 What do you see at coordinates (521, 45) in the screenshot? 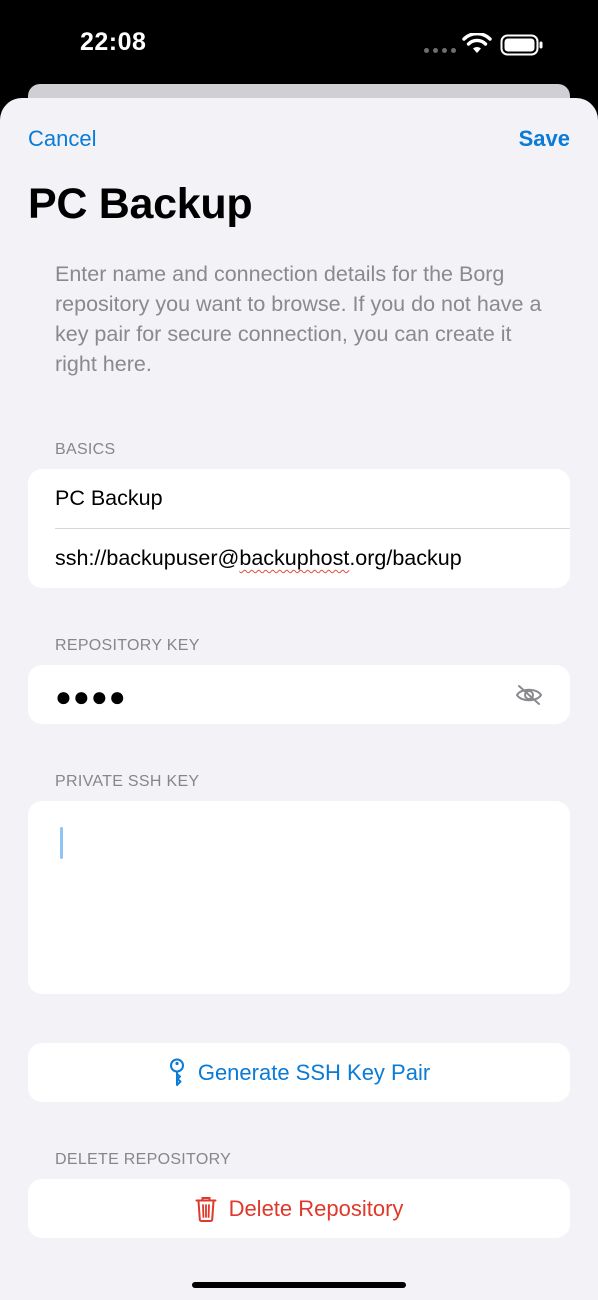
I see `battery-icon` at bounding box center [521, 45].